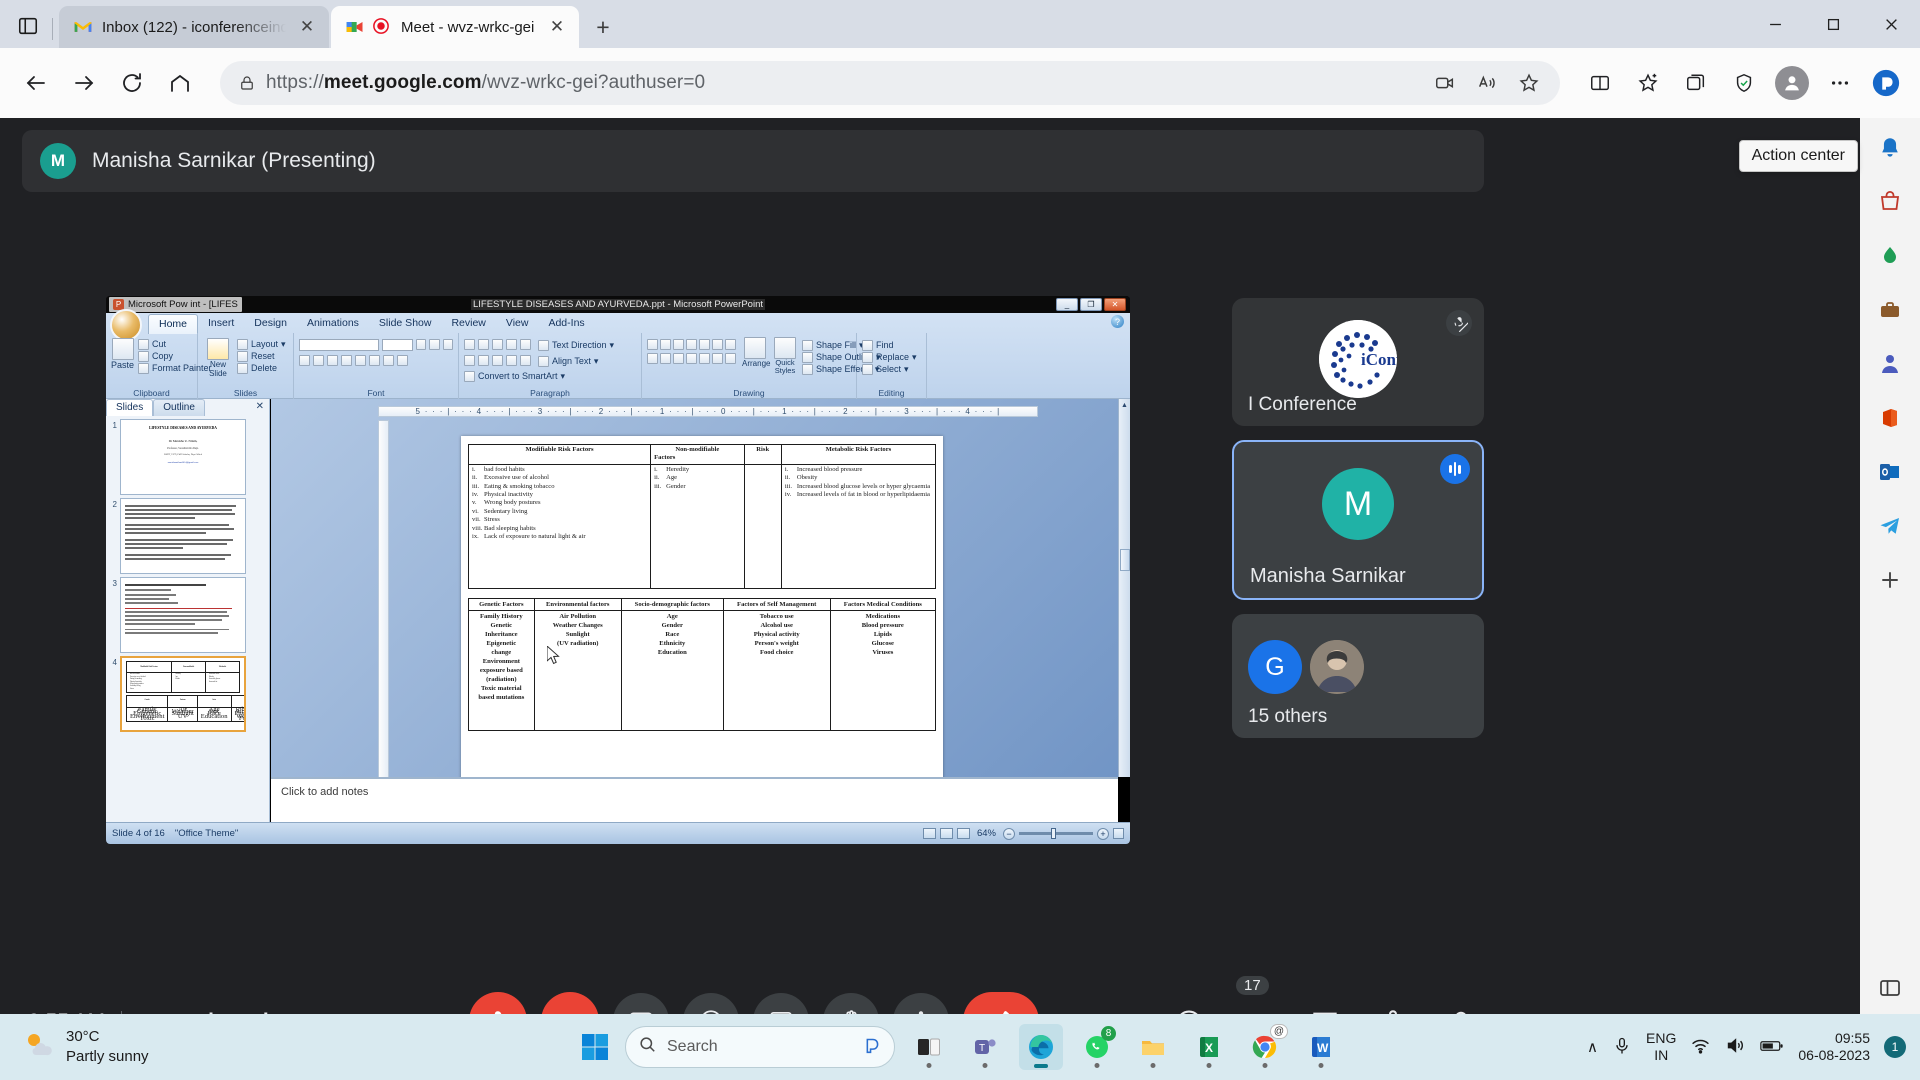  What do you see at coordinates (694, 799) in the screenshot?
I see `notes-pane: Click to add notes` at bounding box center [694, 799].